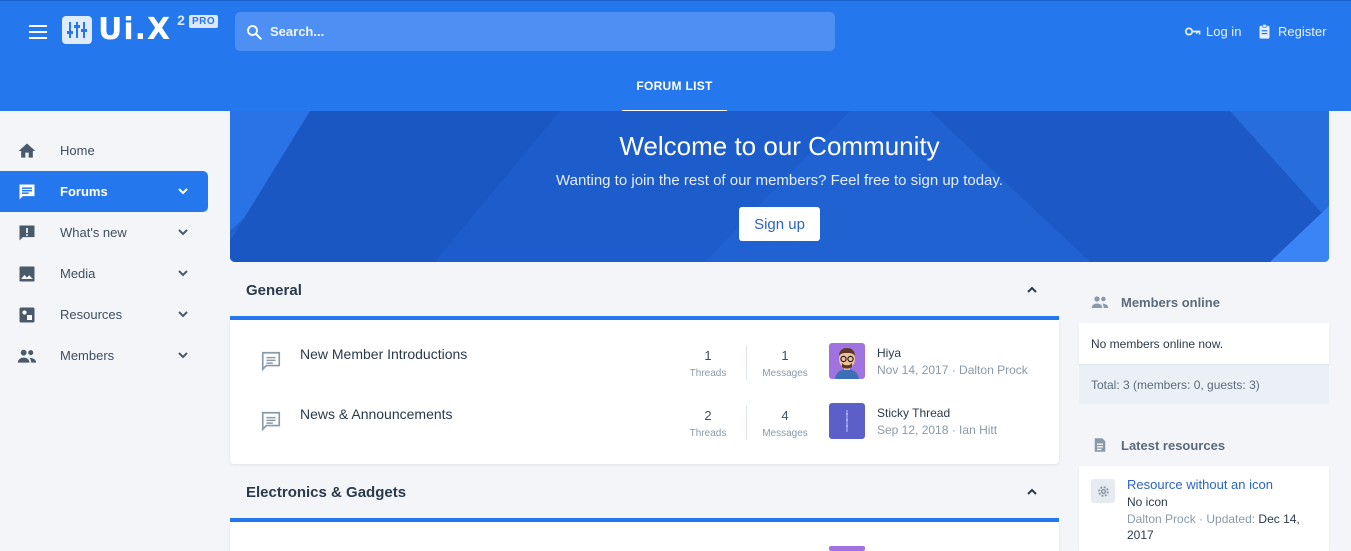 The height and width of the screenshot is (551, 1351). Describe the element at coordinates (644, 536) in the screenshot. I see `category-forums-electronics` at that location.